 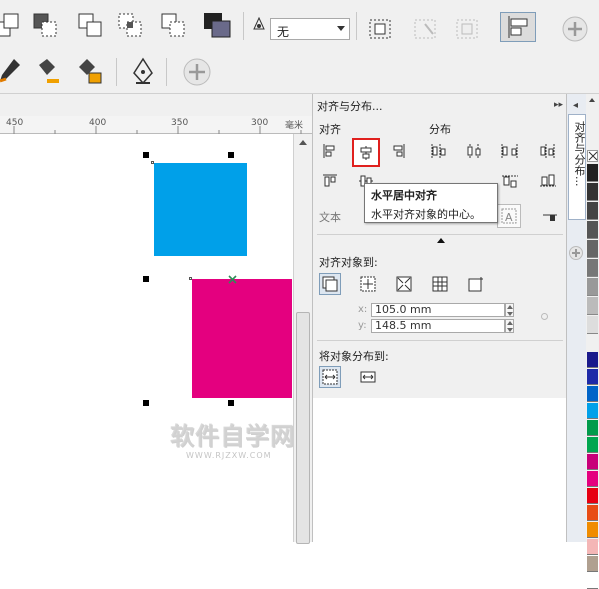 What do you see at coordinates (425, 29) in the screenshot?
I see `break-apart-disabled-icon` at bounding box center [425, 29].